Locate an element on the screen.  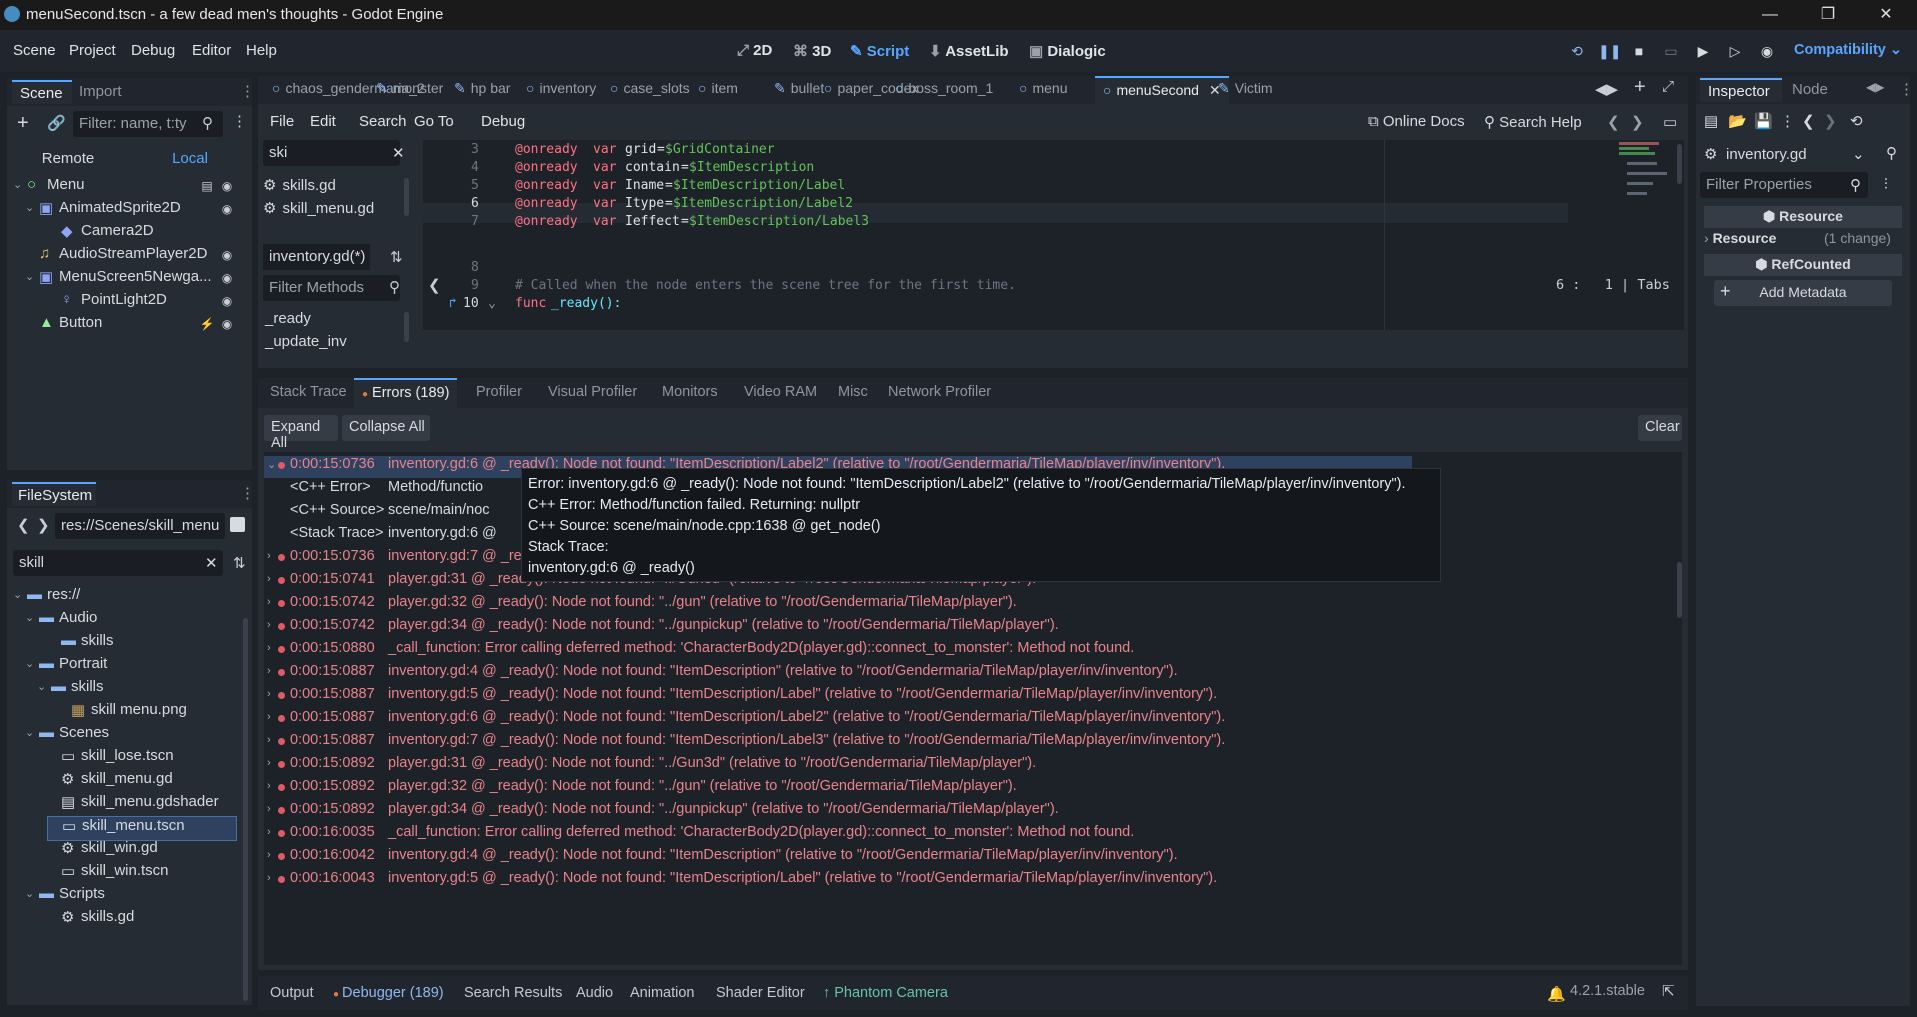
main-script-button: ✎ Script is located at coordinates (879, 51).